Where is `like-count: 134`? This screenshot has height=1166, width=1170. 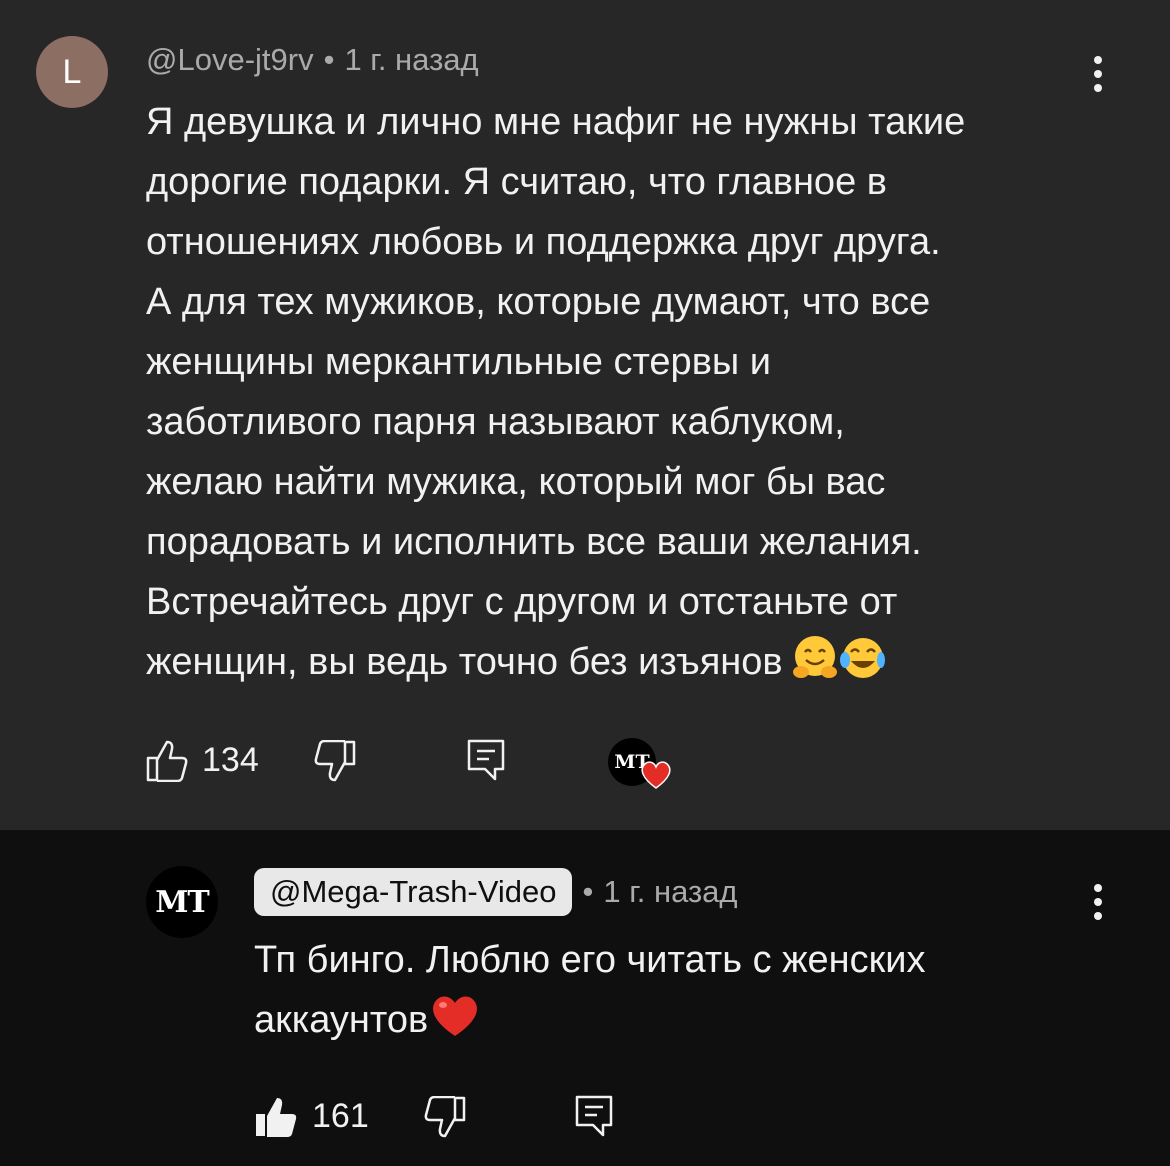
like-count: 134 is located at coordinates (230, 759).